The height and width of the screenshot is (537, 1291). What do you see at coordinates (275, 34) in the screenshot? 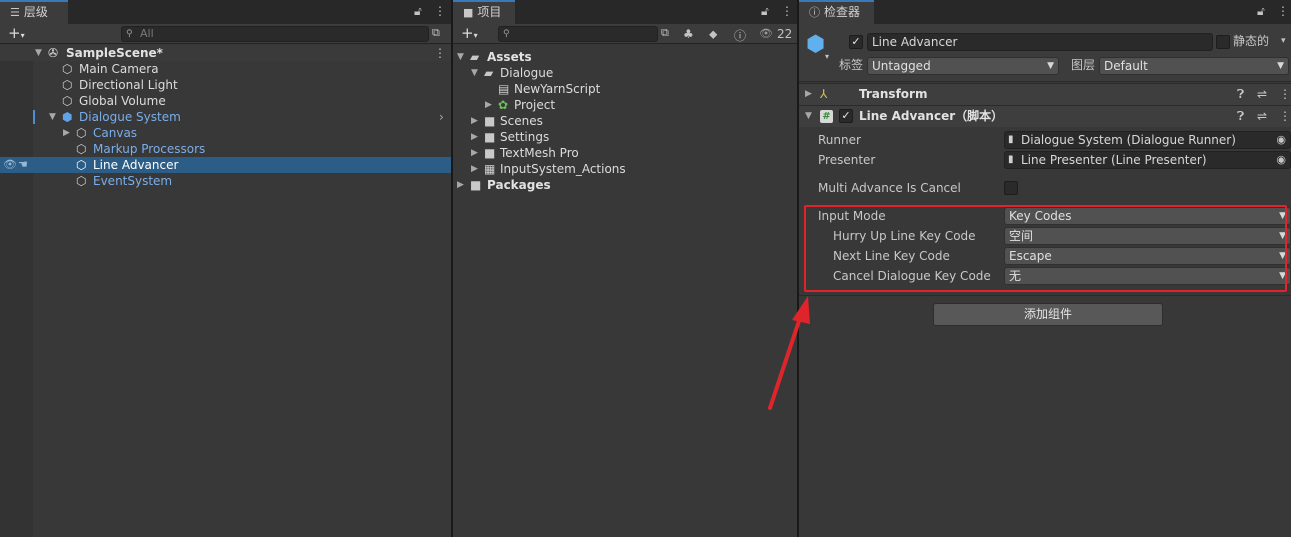
I see `hierarchy-search-input: ⚲ All` at bounding box center [275, 34].